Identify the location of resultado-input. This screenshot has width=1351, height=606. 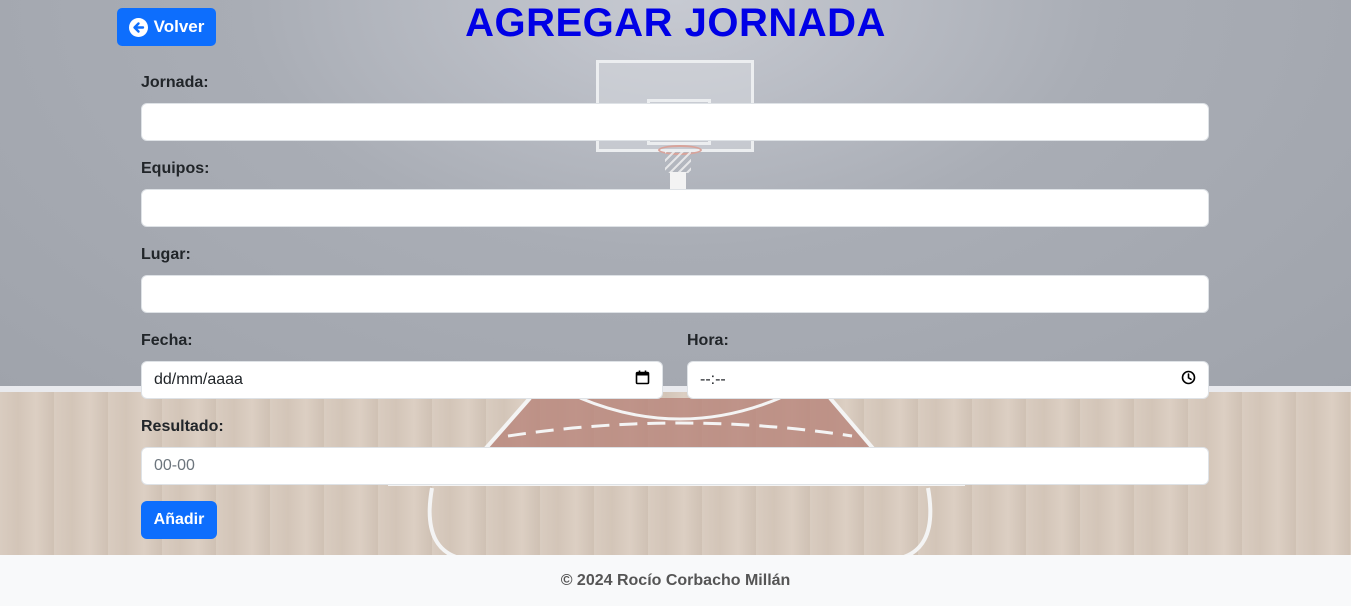
(675, 466).